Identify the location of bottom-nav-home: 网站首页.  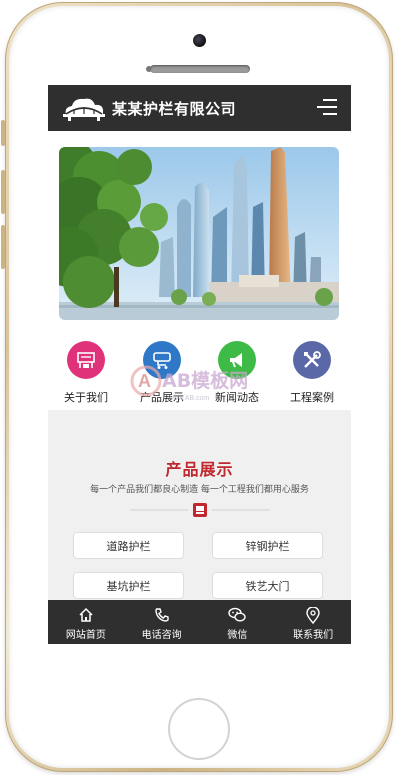
(86, 622).